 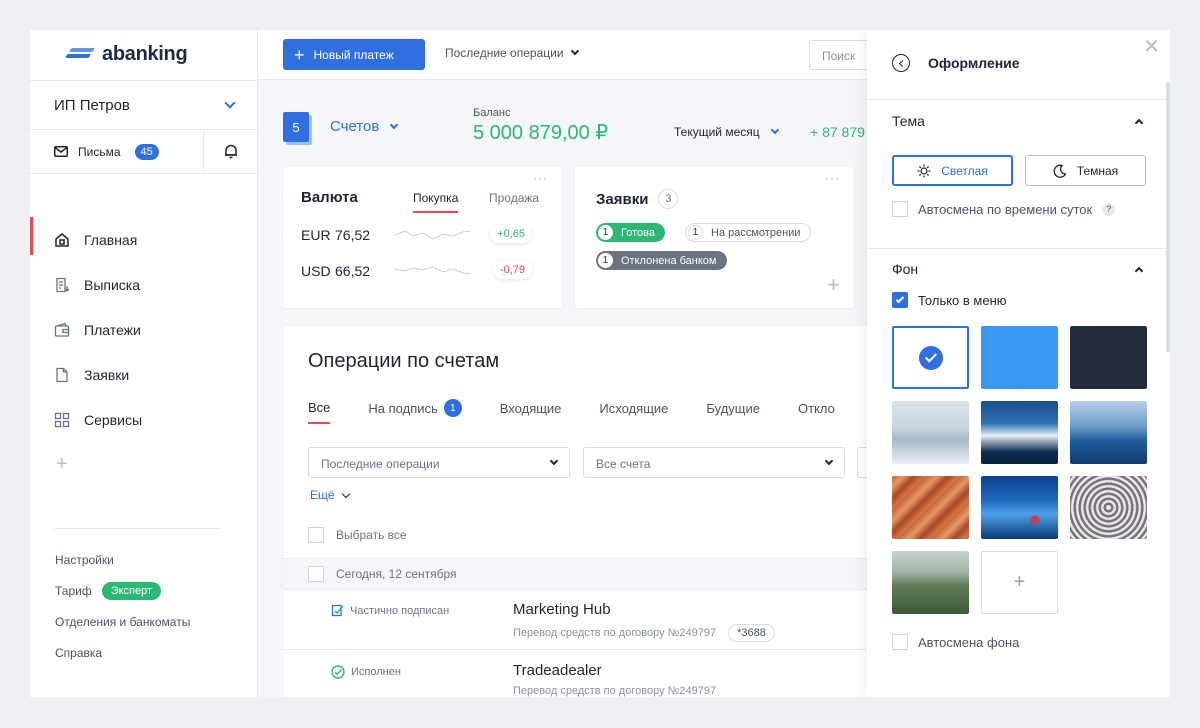 I want to click on nav-item-statement: Выписка, so click(x=144, y=284).